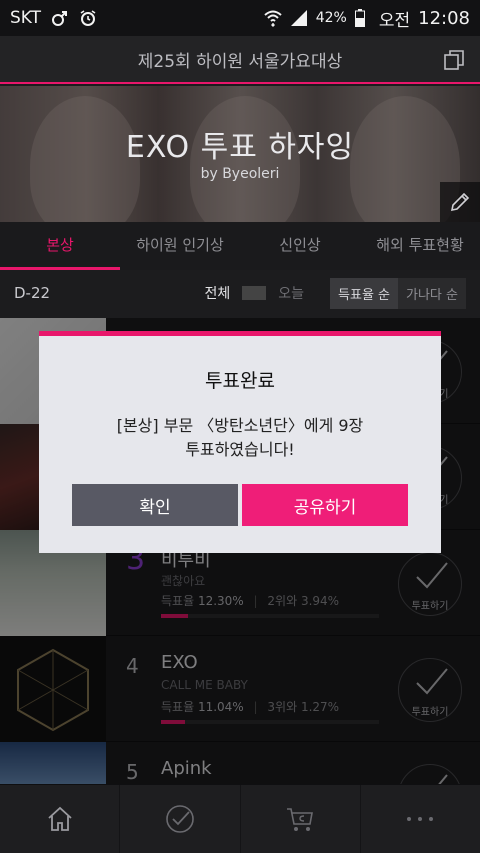  Describe the element at coordinates (420, 246) in the screenshot. I see `tab-overseas-status: 해외 투표현황` at that location.